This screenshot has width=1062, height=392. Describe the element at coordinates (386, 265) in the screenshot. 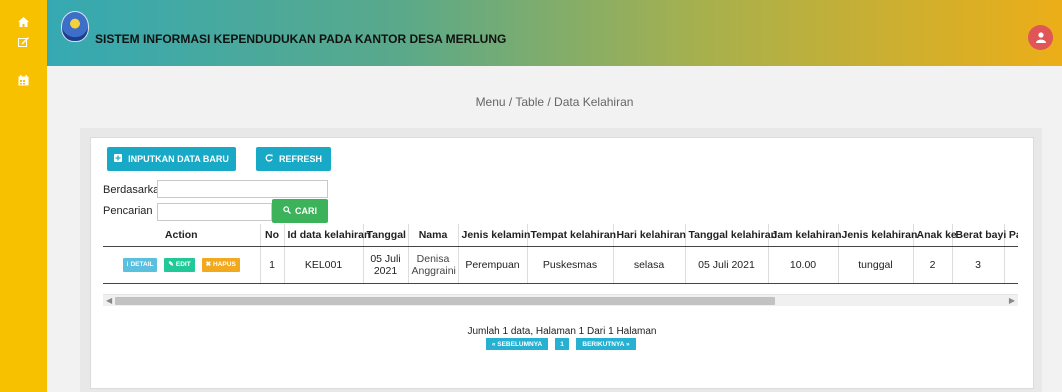

I see `table-cell-tanggal: 05 Juli 2021` at that location.